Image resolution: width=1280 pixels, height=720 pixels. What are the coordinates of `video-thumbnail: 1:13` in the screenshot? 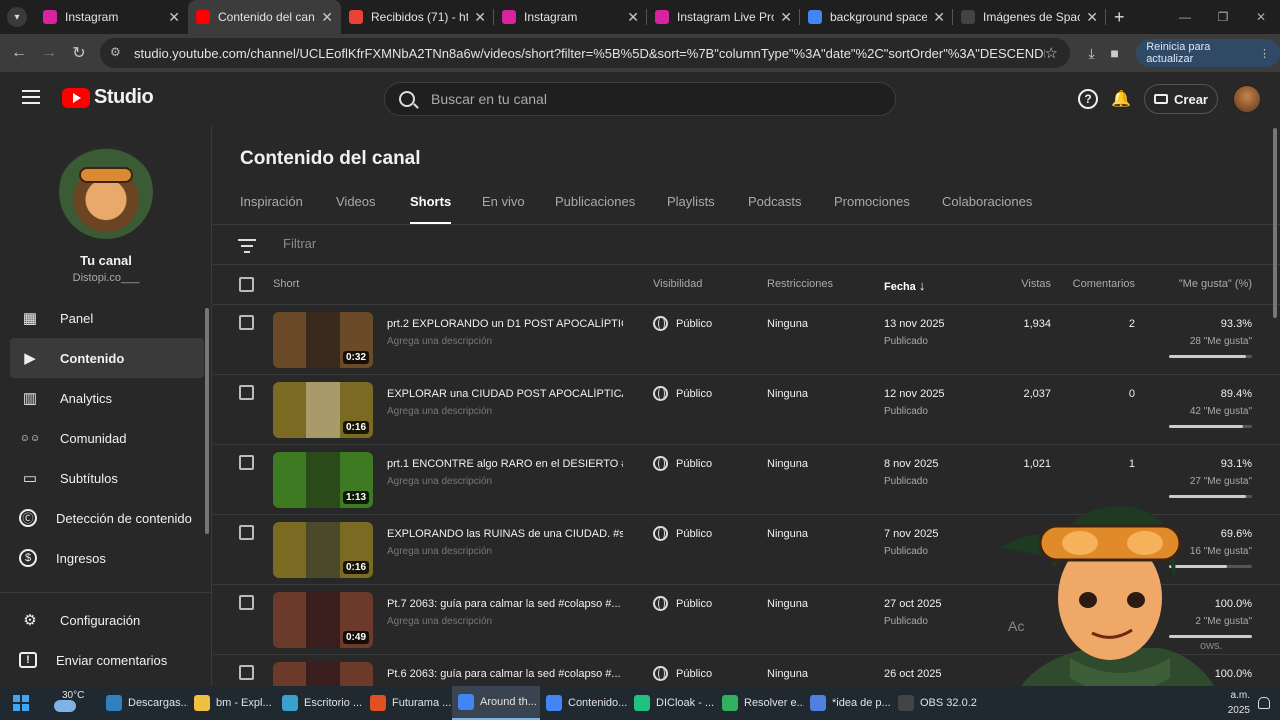 It's located at (323, 480).